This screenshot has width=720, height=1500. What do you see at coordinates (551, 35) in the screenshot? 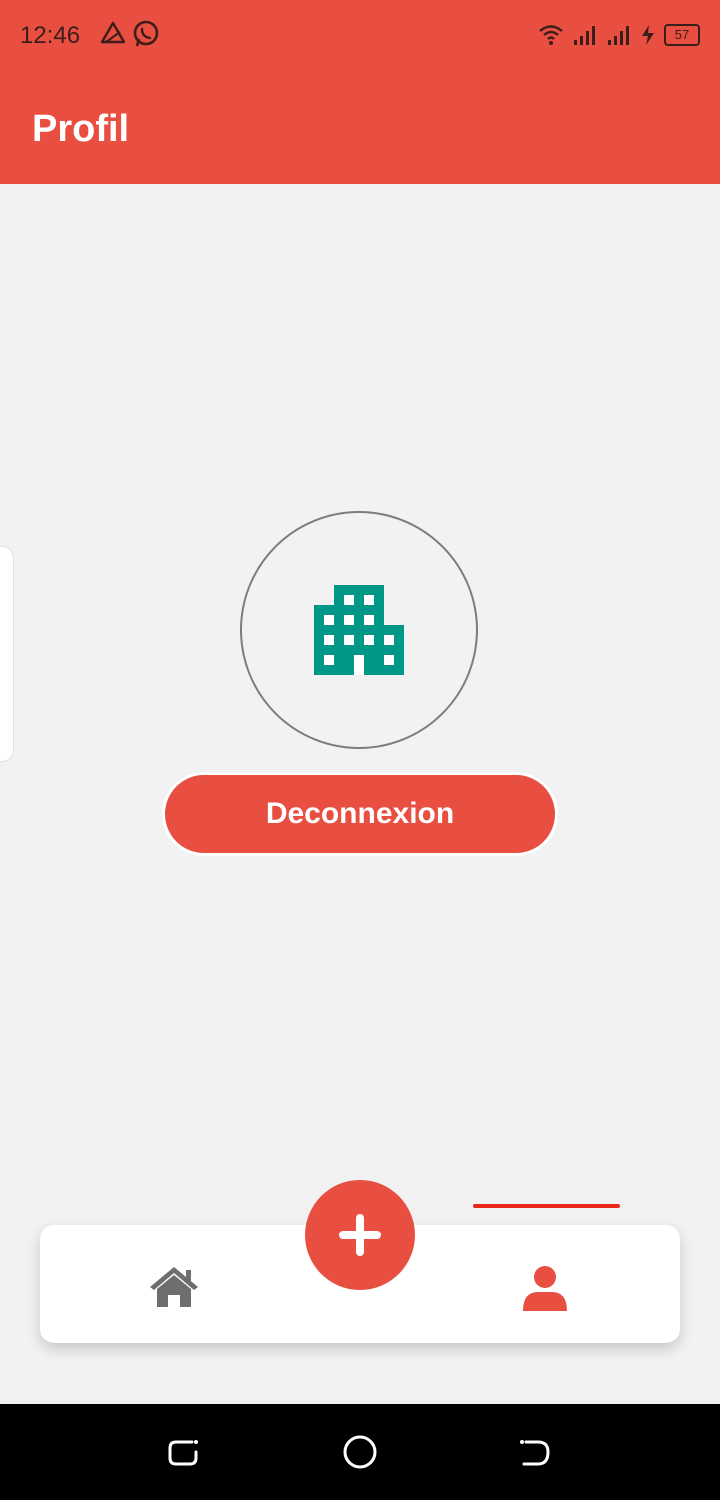
I see `wifi-icon` at bounding box center [551, 35].